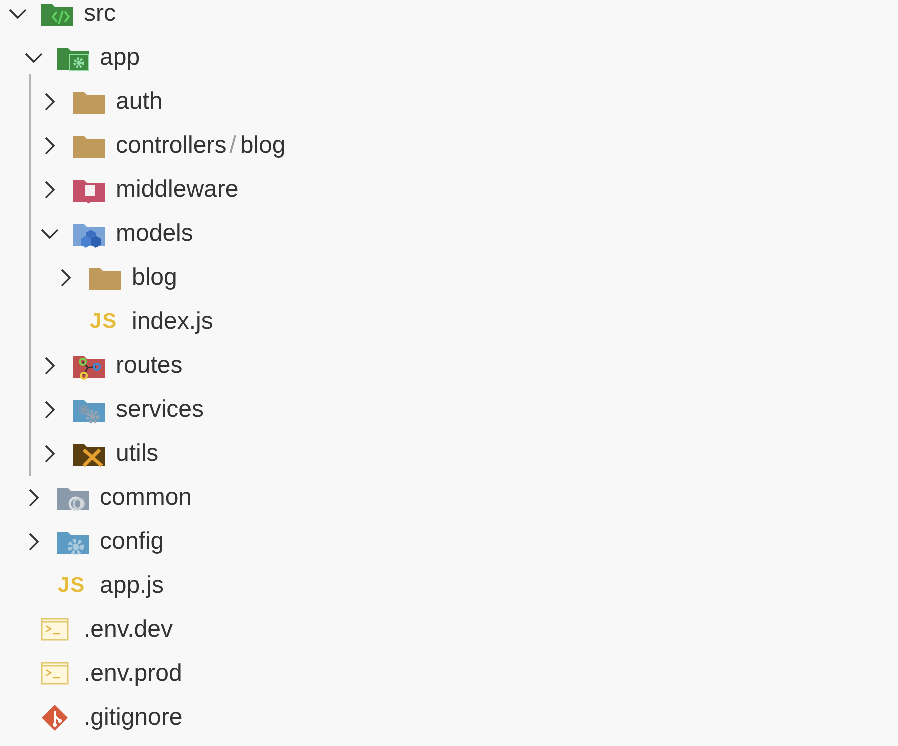  Describe the element at coordinates (171, 145) in the screenshot. I see `tree-item-label: controllers` at that location.